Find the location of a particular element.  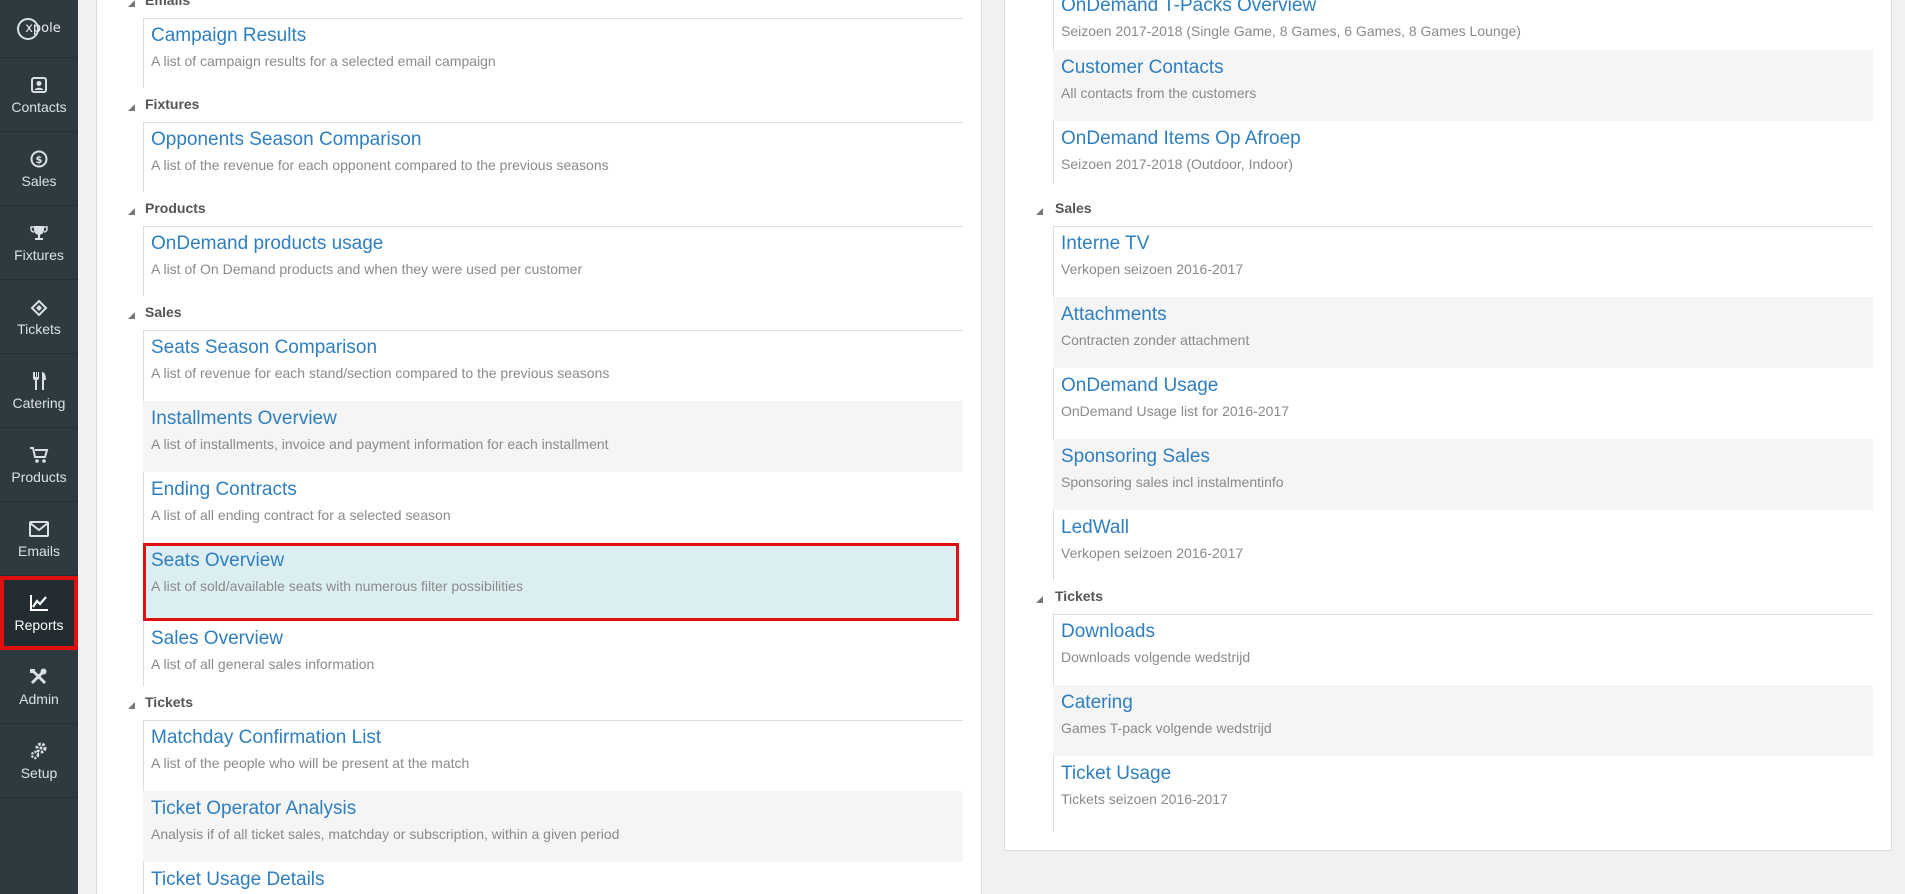

sidebar-item-contacts: Contacts is located at coordinates (39, 95).